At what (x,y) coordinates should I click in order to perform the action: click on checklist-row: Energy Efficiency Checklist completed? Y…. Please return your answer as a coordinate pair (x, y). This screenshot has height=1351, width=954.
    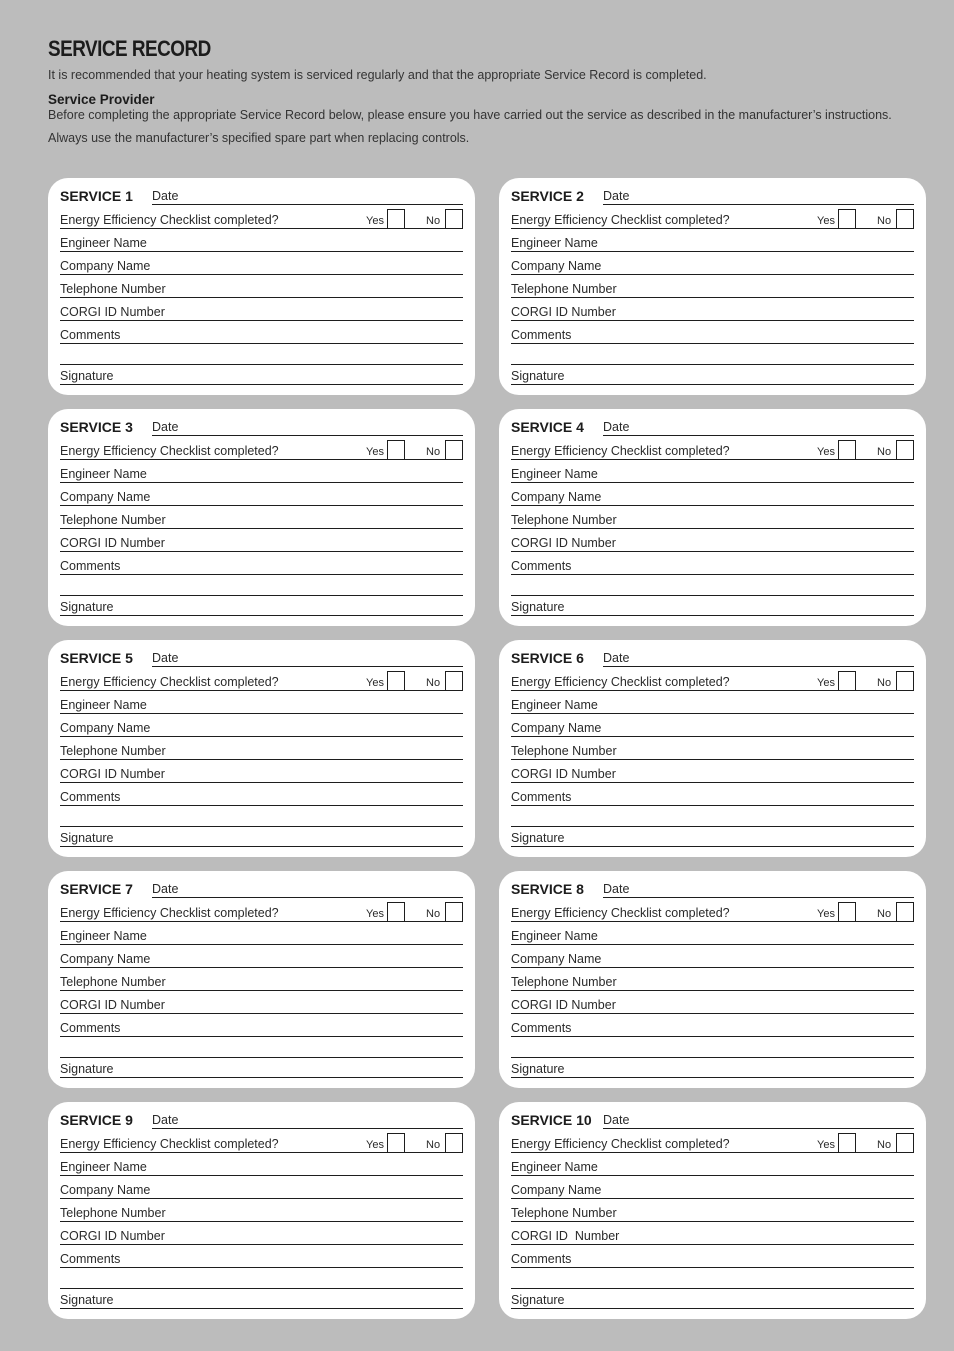
    Looking at the image, I should click on (712, 910).